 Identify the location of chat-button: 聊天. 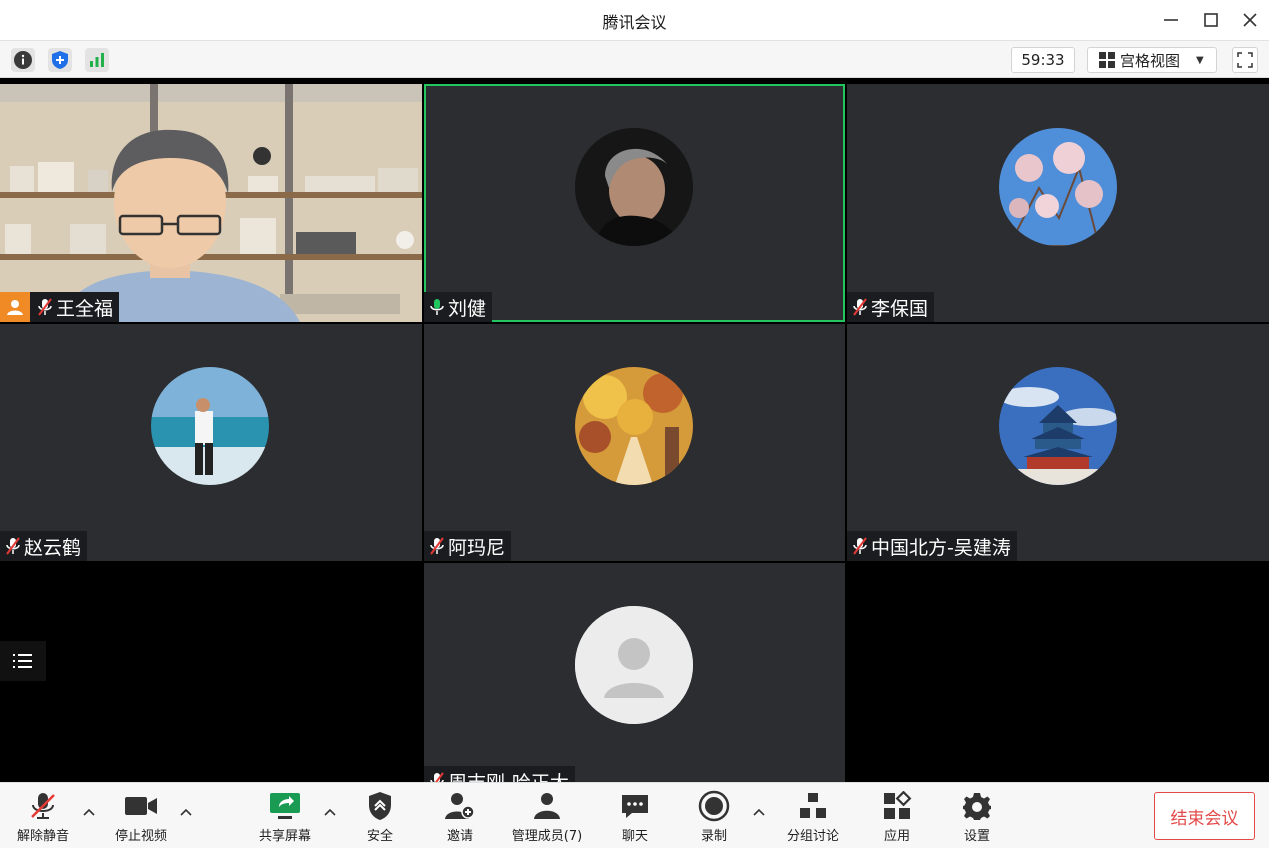
(635, 816).